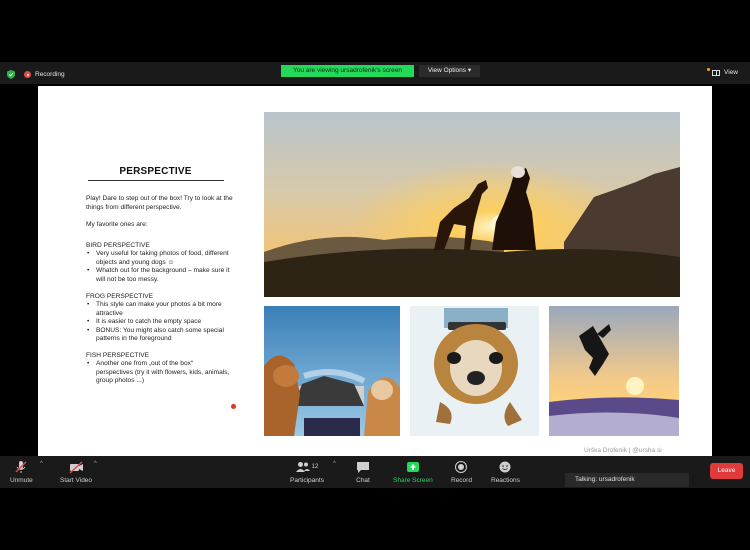 The height and width of the screenshot is (550, 750). Describe the element at coordinates (155, 171) in the screenshot. I see `slide-title: PERSPECTIVE` at that location.